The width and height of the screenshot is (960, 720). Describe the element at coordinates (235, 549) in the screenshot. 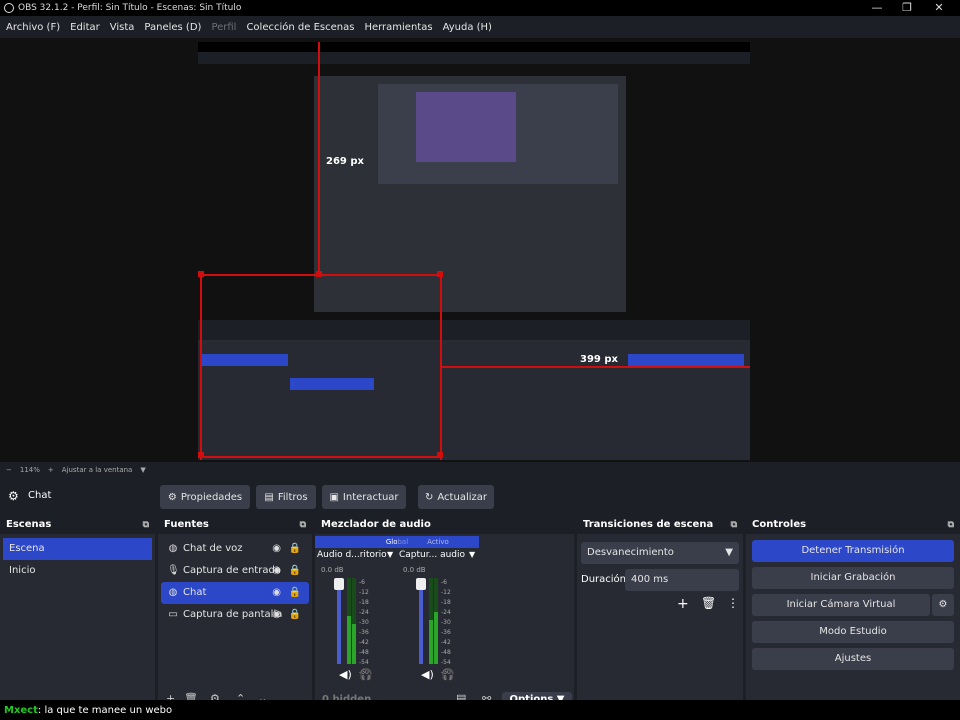

I see `source-item: ◍ Chat de voz ◉ 🔒` at that location.